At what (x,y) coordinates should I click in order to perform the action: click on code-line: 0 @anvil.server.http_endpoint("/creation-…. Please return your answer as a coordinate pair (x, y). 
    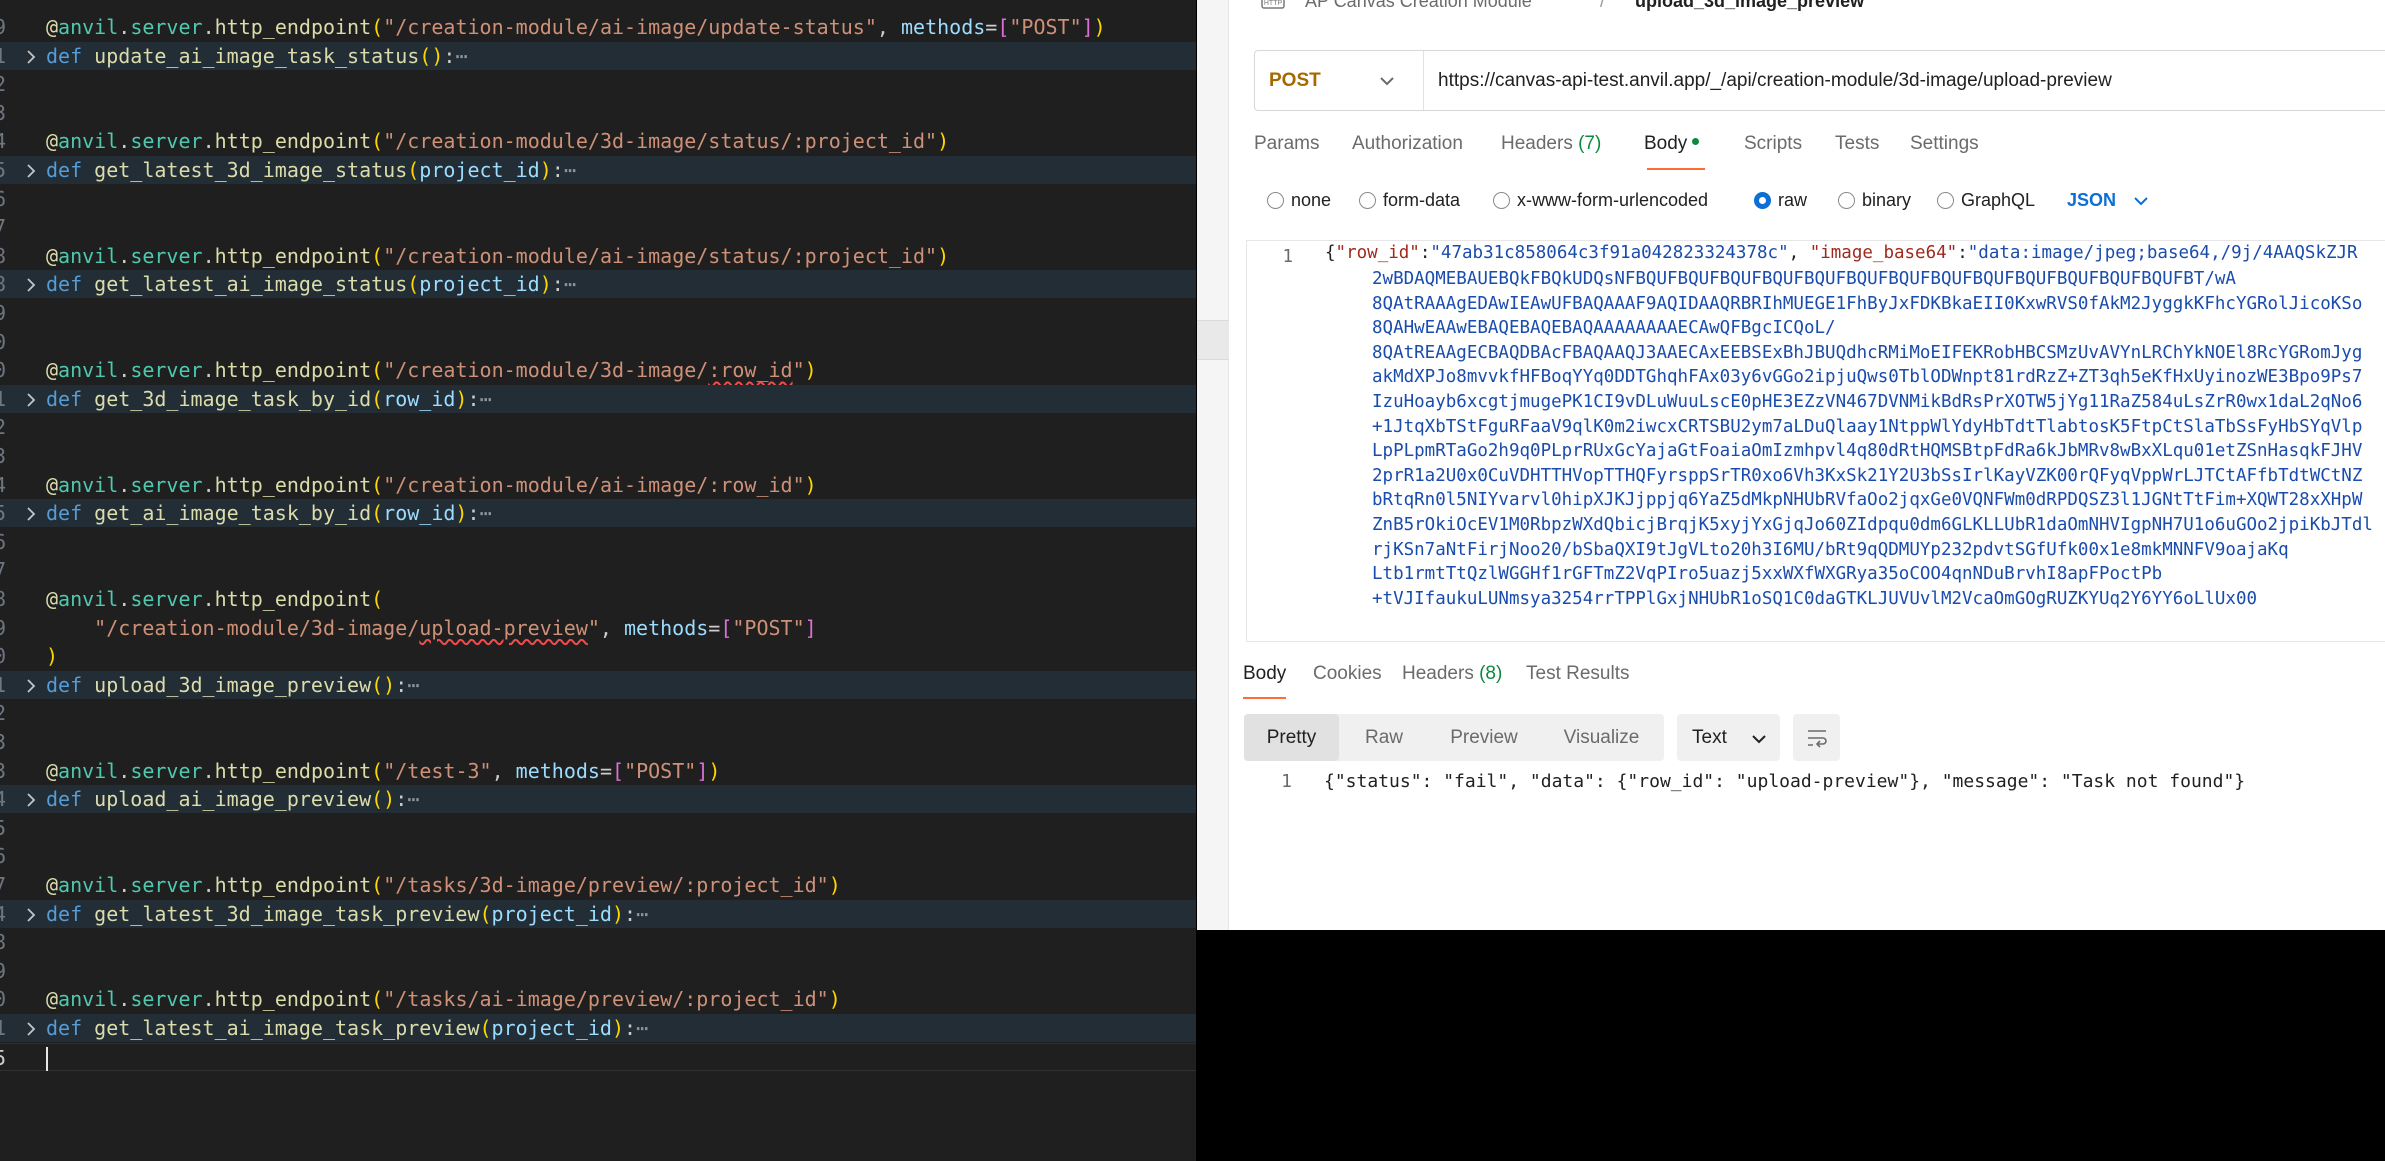
    Looking at the image, I should click on (598, 370).